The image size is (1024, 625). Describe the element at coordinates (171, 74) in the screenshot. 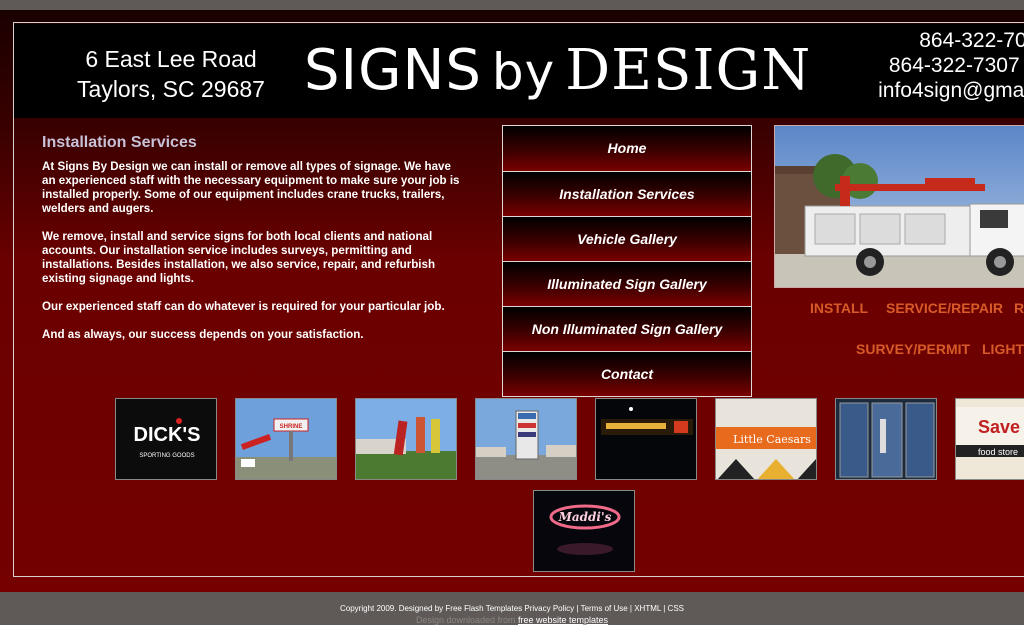

I see `address: 6 East Lee Road Taylors, SC 29687` at that location.